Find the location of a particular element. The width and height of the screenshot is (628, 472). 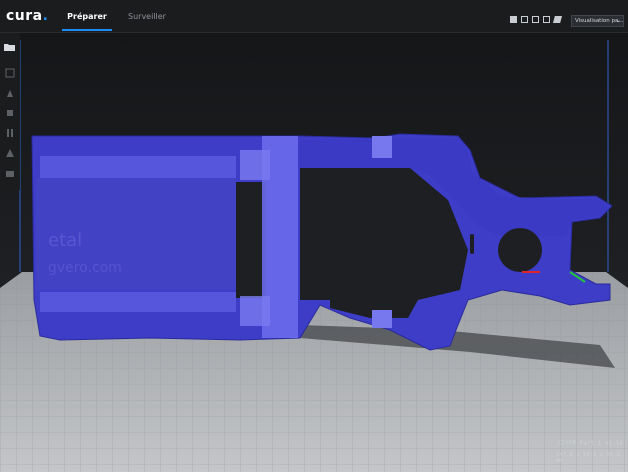

tool-sidebar is located at coordinates (10, 111).